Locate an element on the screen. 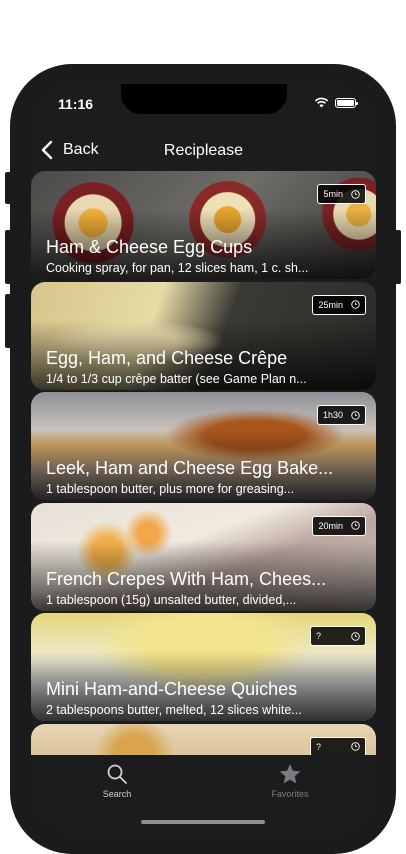 The height and width of the screenshot is (854, 406). recipe-title: Egg, Ham, and Cheese Crêpe is located at coordinates (167, 357).